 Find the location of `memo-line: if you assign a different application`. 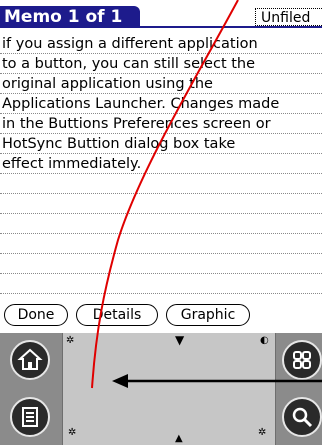

memo-line: if you assign a different application is located at coordinates (161, 44).